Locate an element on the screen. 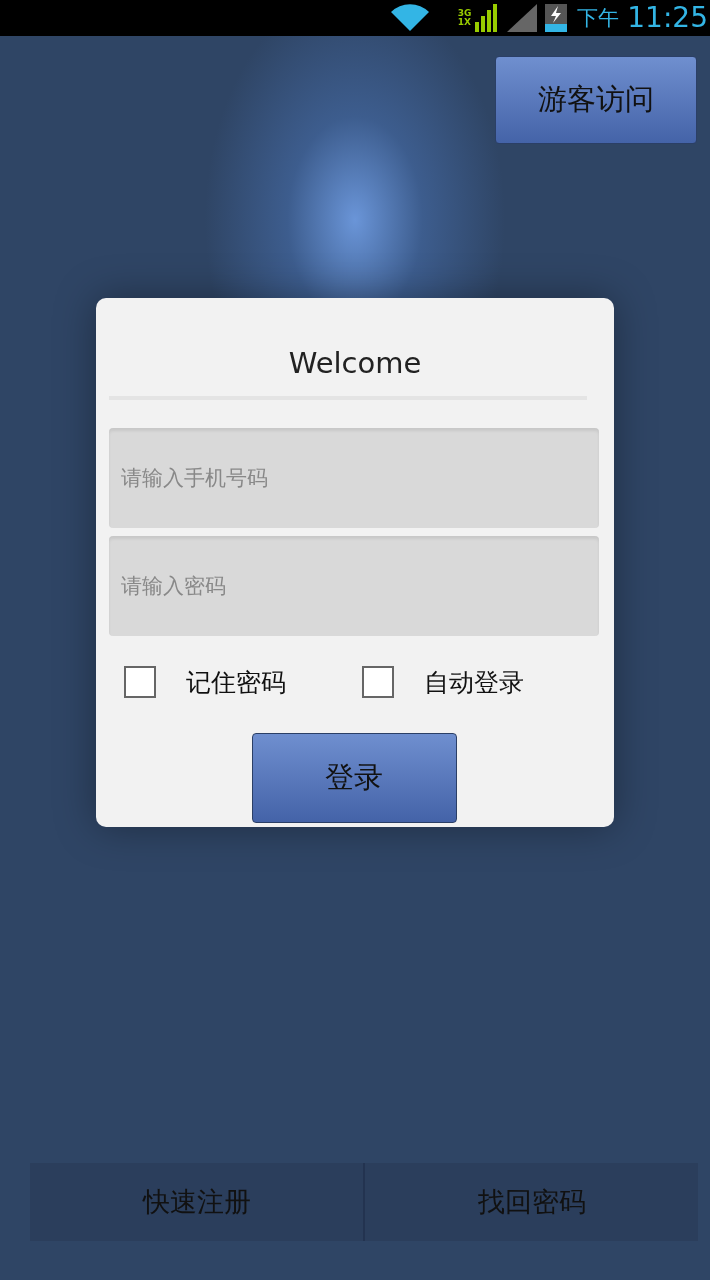 This screenshot has height=1280, width=710. clock-period: 下午 is located at coordinates (598, 18).